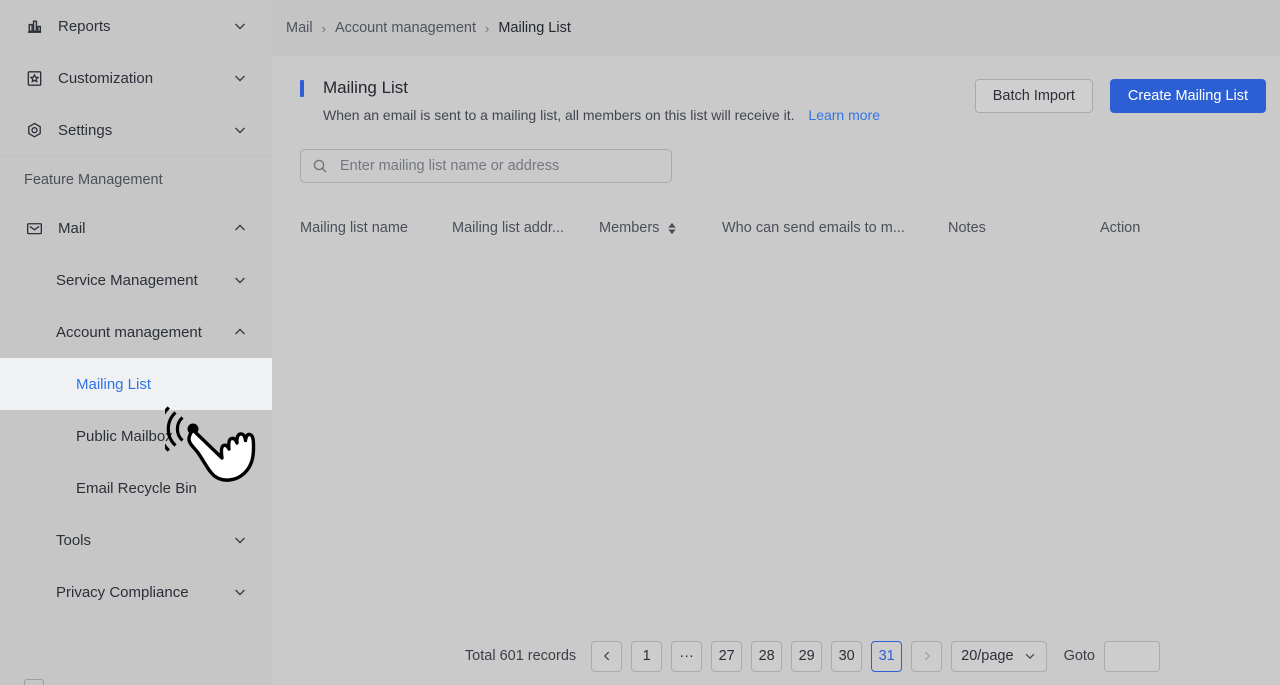 This screenshot has width=1280, height=685. What do you see at coordinates (72, 228) in the screenshot?
I see `sidebar-item-label: Mail` at bounding box center [72, 228].